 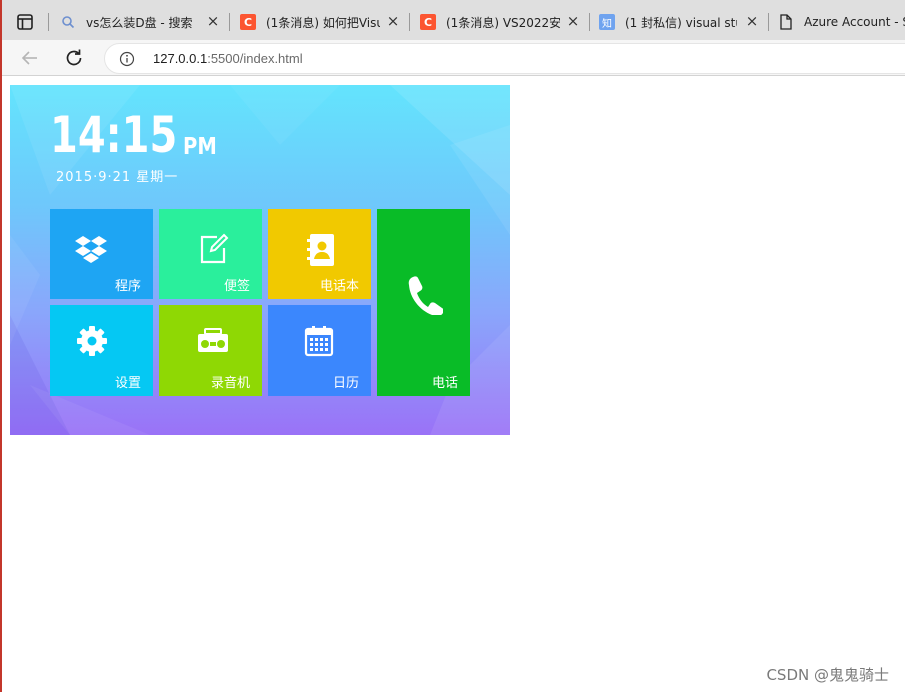 I want to click on address-toolbar: 127.0.0.1:5500/index.html, so click(x=452, y=58).